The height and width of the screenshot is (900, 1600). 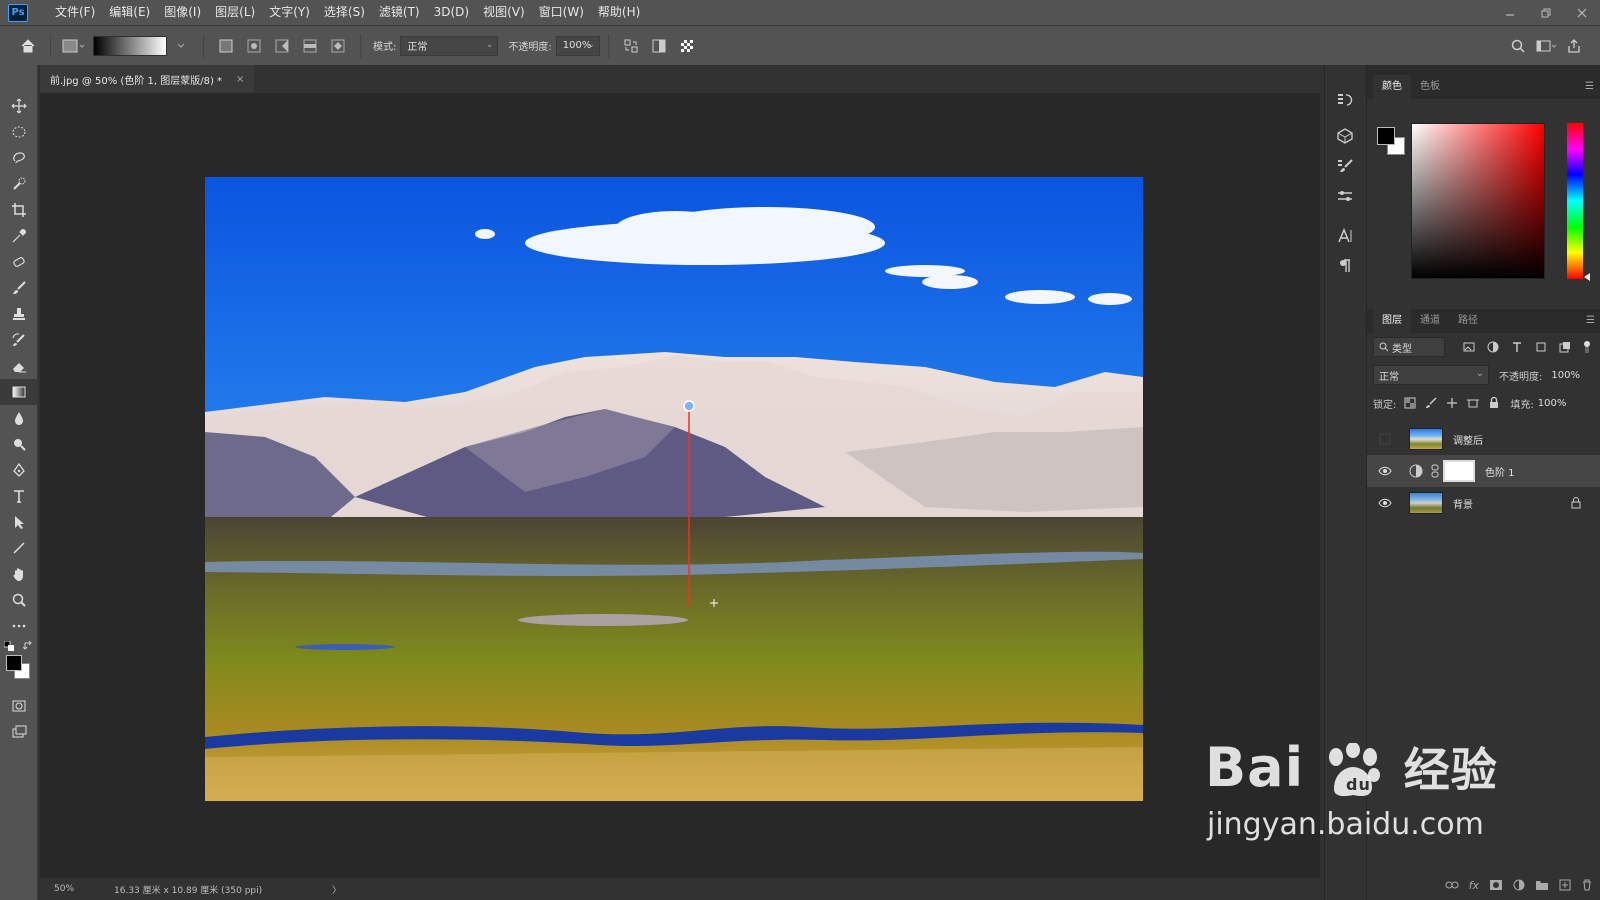 What do you see at coordinates (19, 106) in the screenshot?
I see `move-tool-icon` at bounding box center [19, 106].